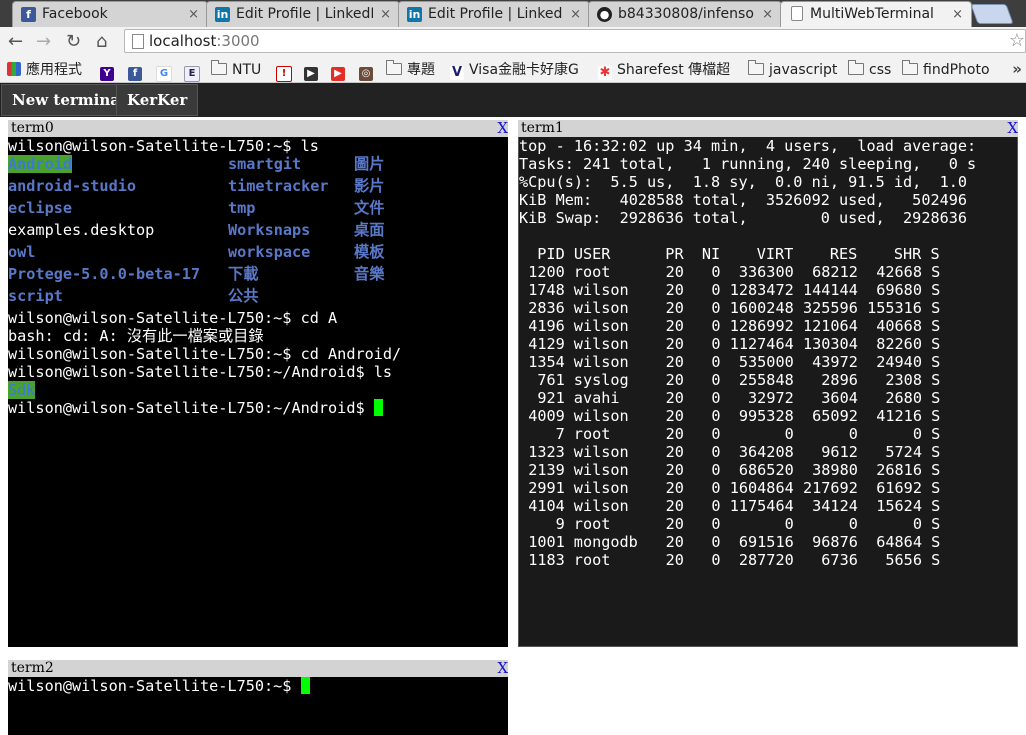 Image resolution: width=1026 pixels, height=735 pixels. Describe the element at coordinates (14, 69) in the screenshot. I see `apps-grid-icon` at that location.